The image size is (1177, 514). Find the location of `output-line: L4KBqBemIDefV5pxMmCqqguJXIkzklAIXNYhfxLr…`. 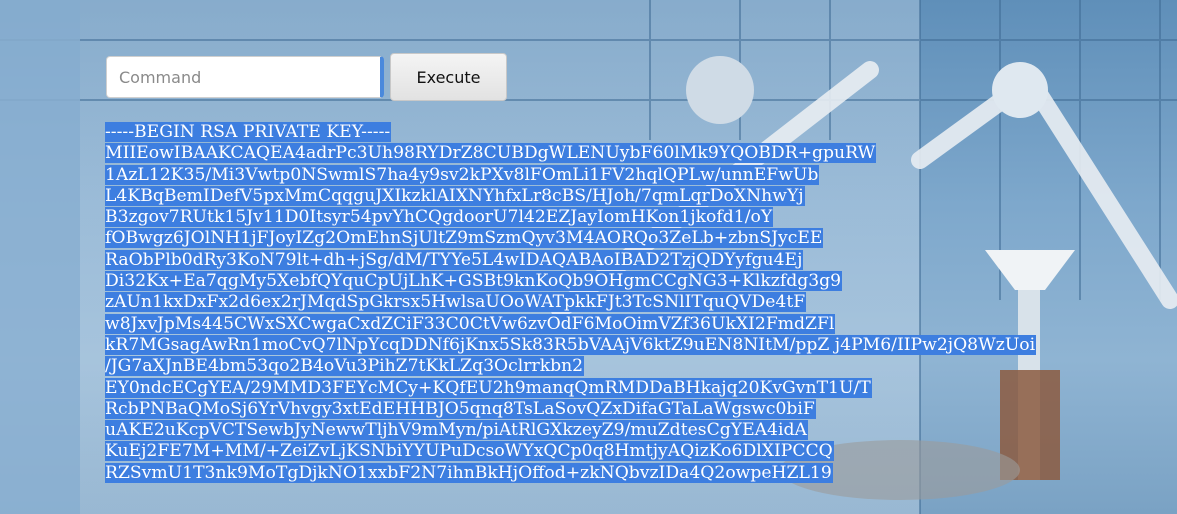

output-line: L4KBqBemIDefV5pxMmCqqguJXIkzklAIXNYhfxLr… is located at coordinates (455, 195).